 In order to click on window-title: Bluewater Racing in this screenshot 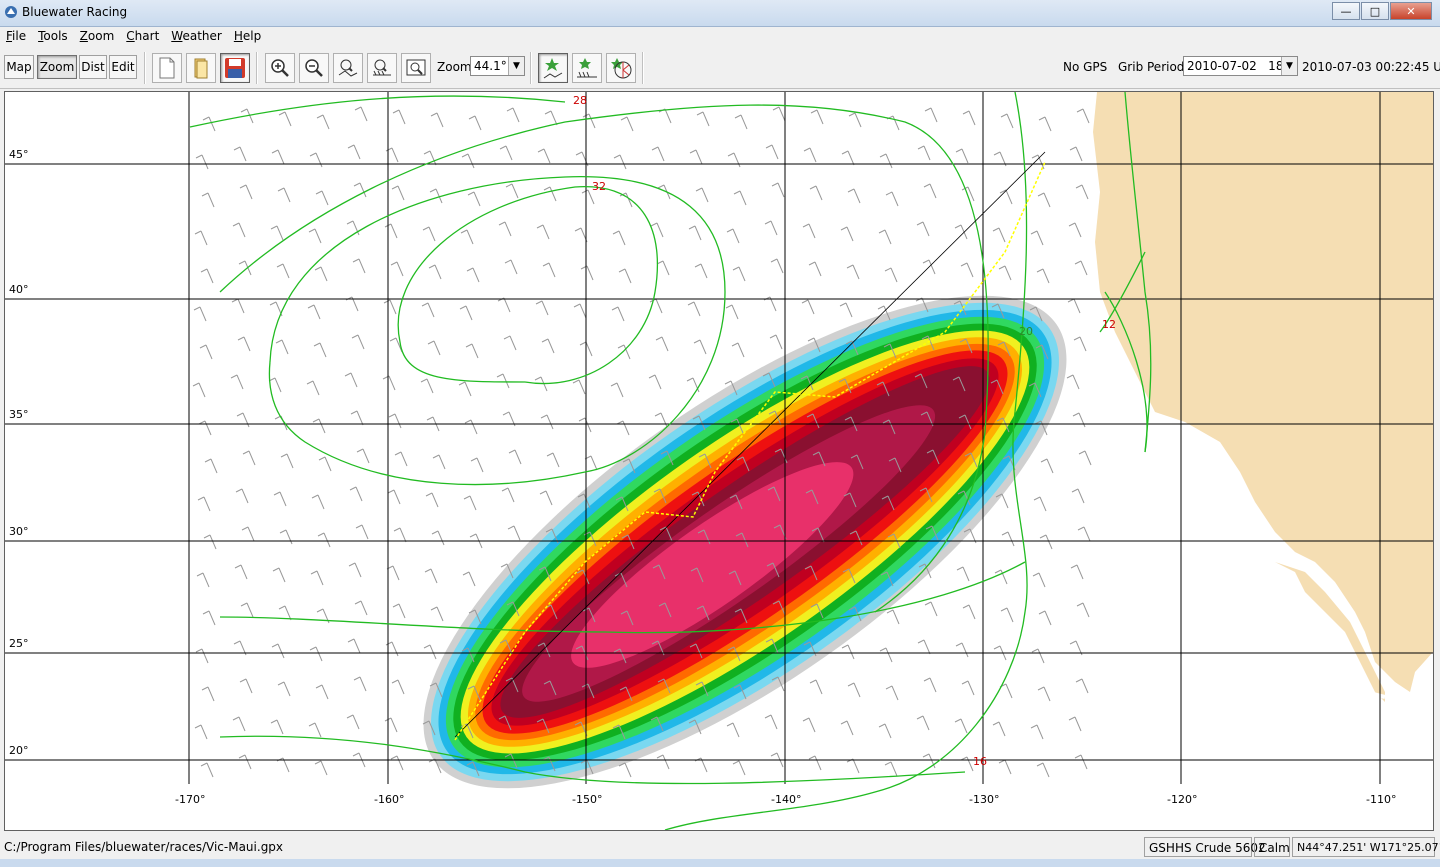, I will do `click(75, 12)`.